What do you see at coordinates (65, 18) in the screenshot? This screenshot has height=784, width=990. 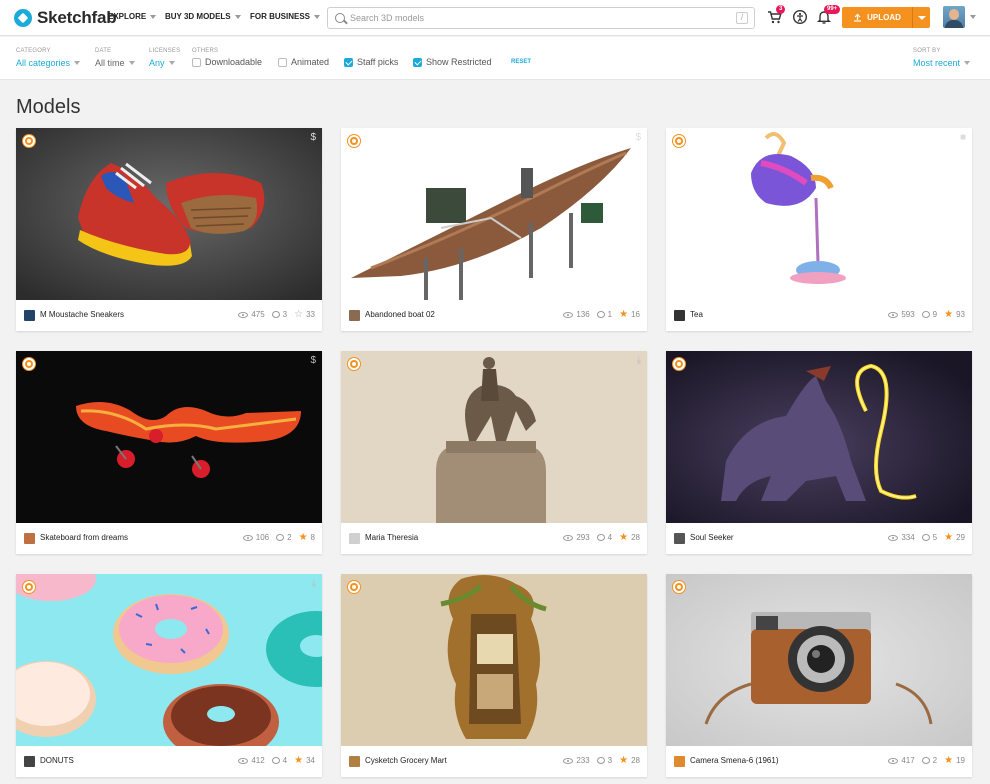 I see `sketchfab-logo: Sketchfab` at bounding box center [65, 18].